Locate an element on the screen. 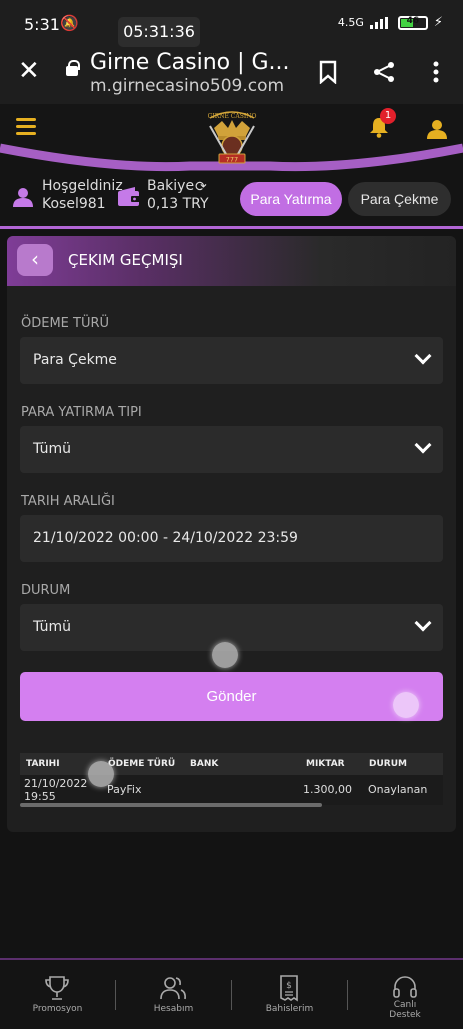  back-button: ‹ is located at coordinates (35, 260).